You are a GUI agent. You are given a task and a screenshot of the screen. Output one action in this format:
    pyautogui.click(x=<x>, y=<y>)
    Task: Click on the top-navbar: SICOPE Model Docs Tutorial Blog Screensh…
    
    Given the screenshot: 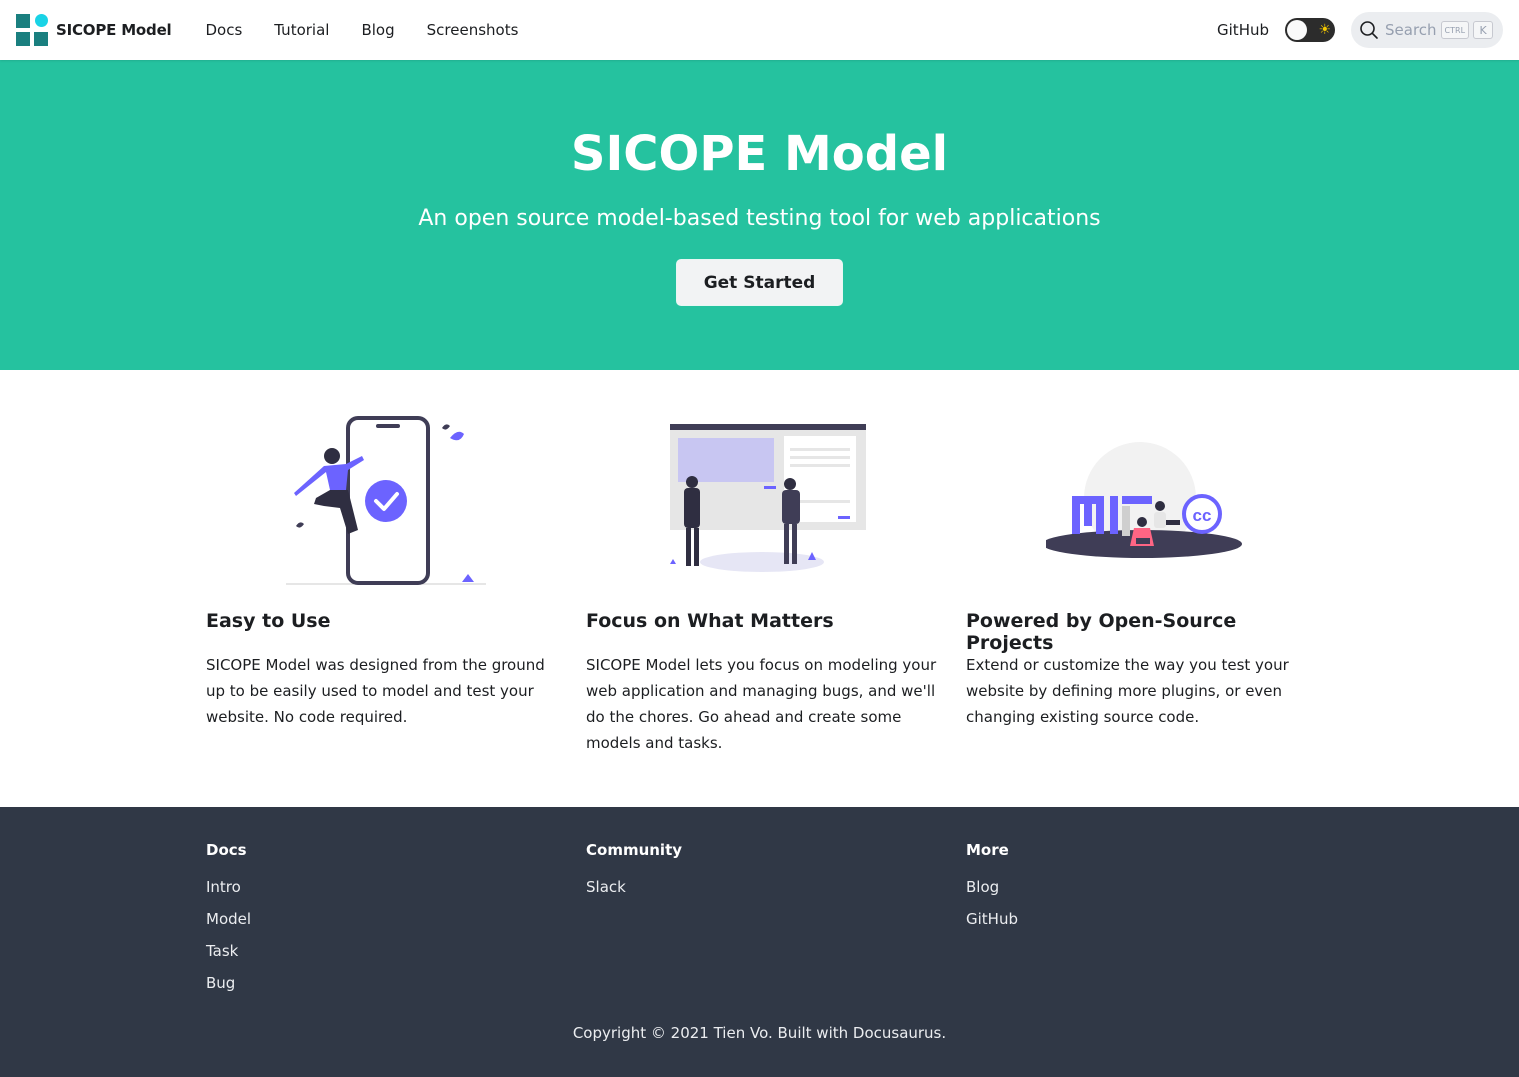 What is the action you would take?
    pyautogui.click(x=759, y=30)
    